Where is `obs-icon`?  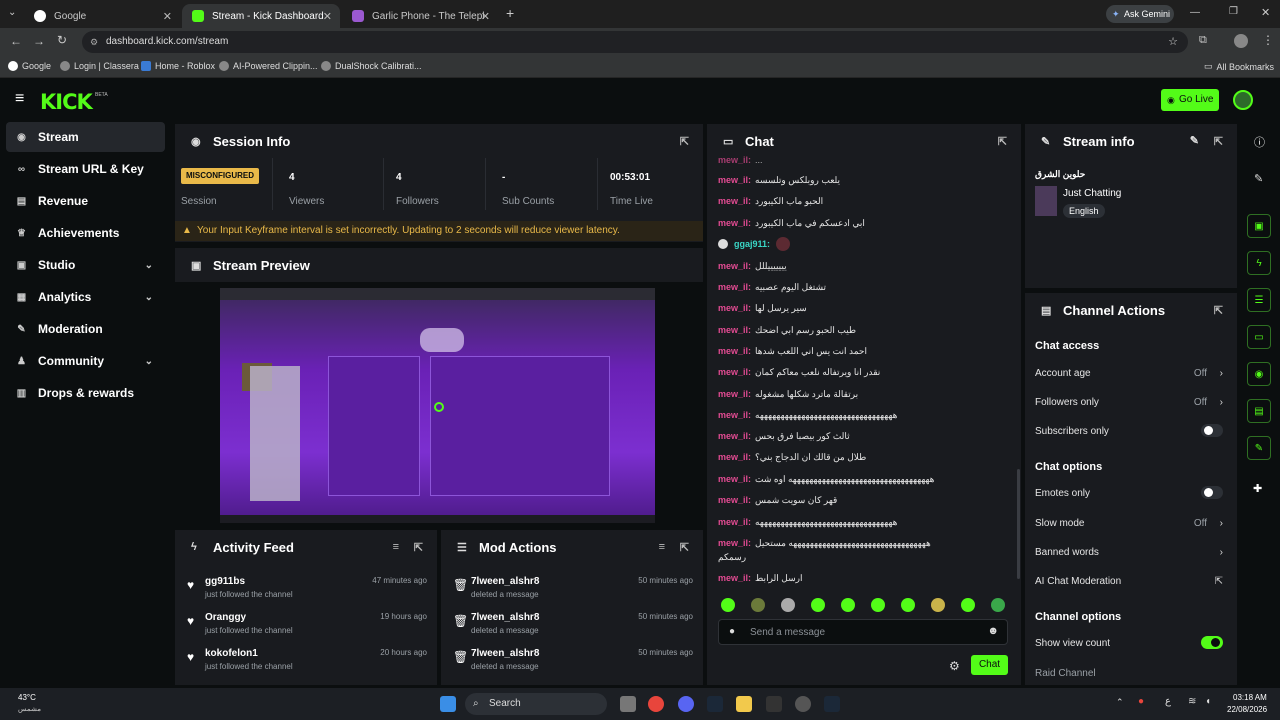 obs-icon is located at coordinates (803, 704).